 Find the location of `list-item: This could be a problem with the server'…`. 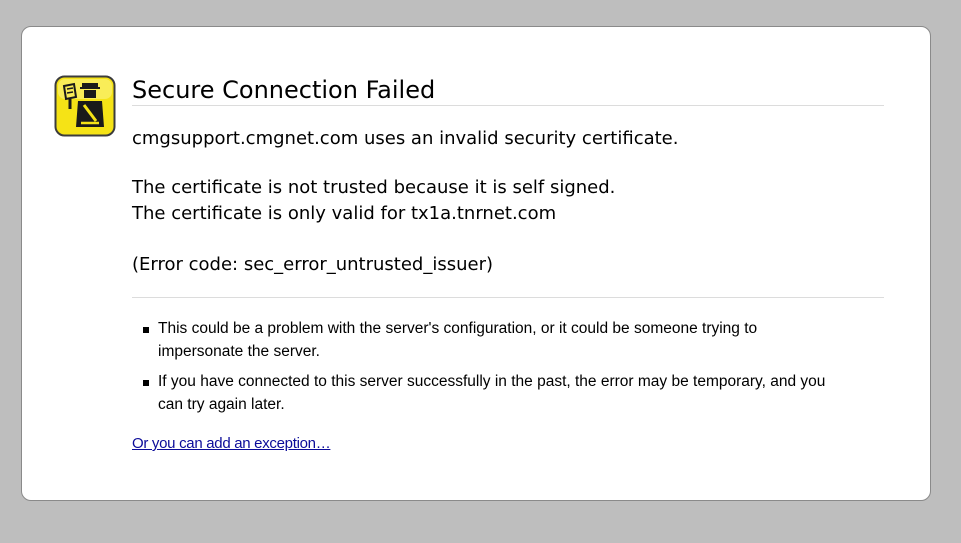

list-item: This could be a problem with the server'… is located at coordinates (482, 340).